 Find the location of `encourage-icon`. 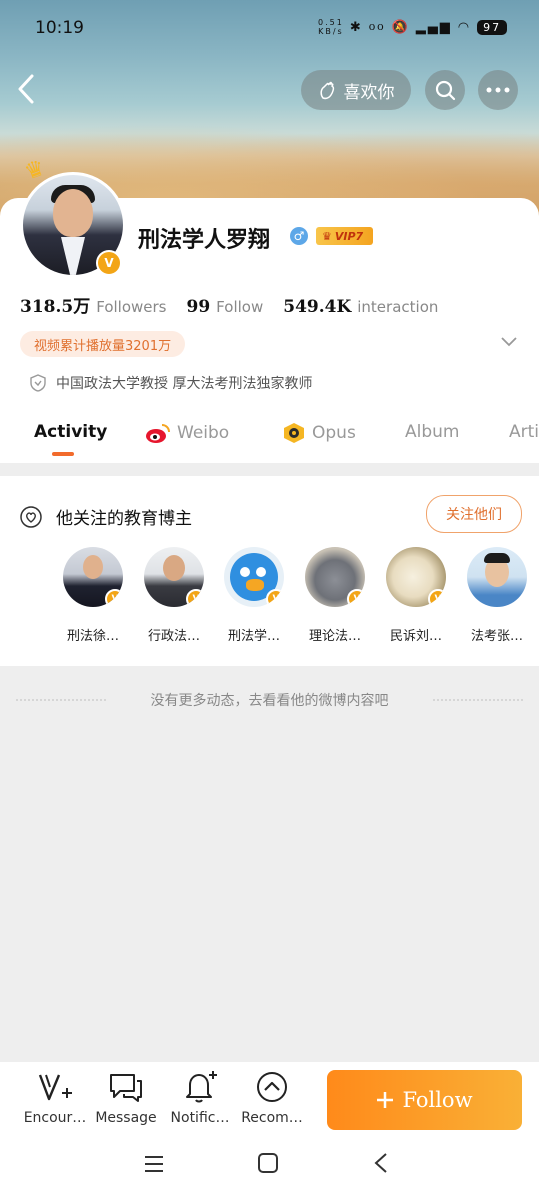

encourage-icon is located at coordinates (55, 1087).